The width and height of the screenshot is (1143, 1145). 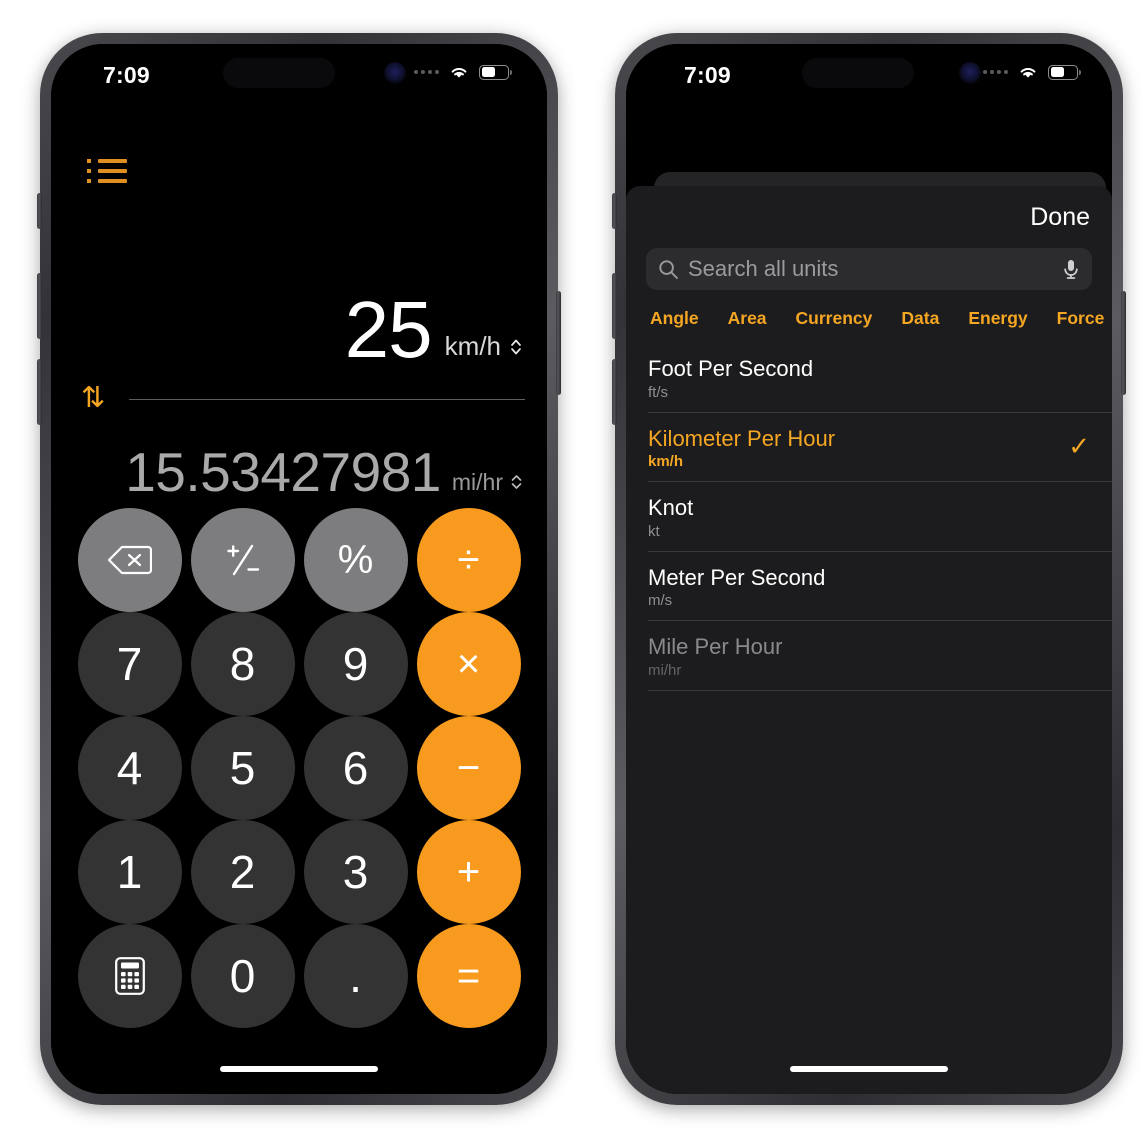 I want to click on secondary-value-row: 15.53427981 mi/hr, so click(x=299, y=469).